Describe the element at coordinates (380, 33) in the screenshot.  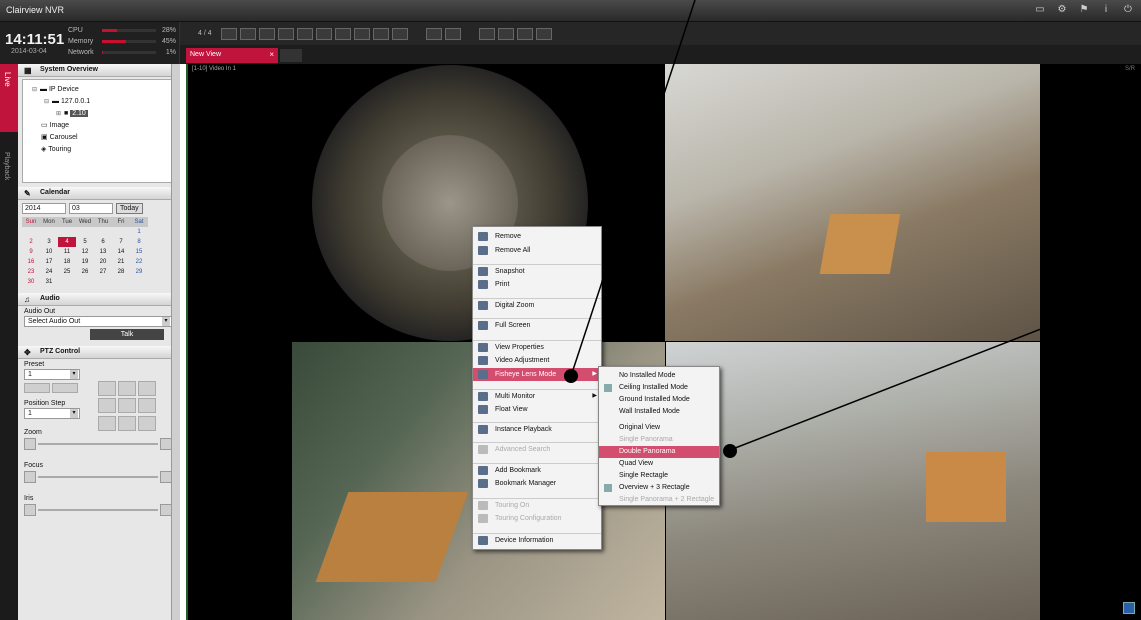
I see `layout-36-icon` at that location.